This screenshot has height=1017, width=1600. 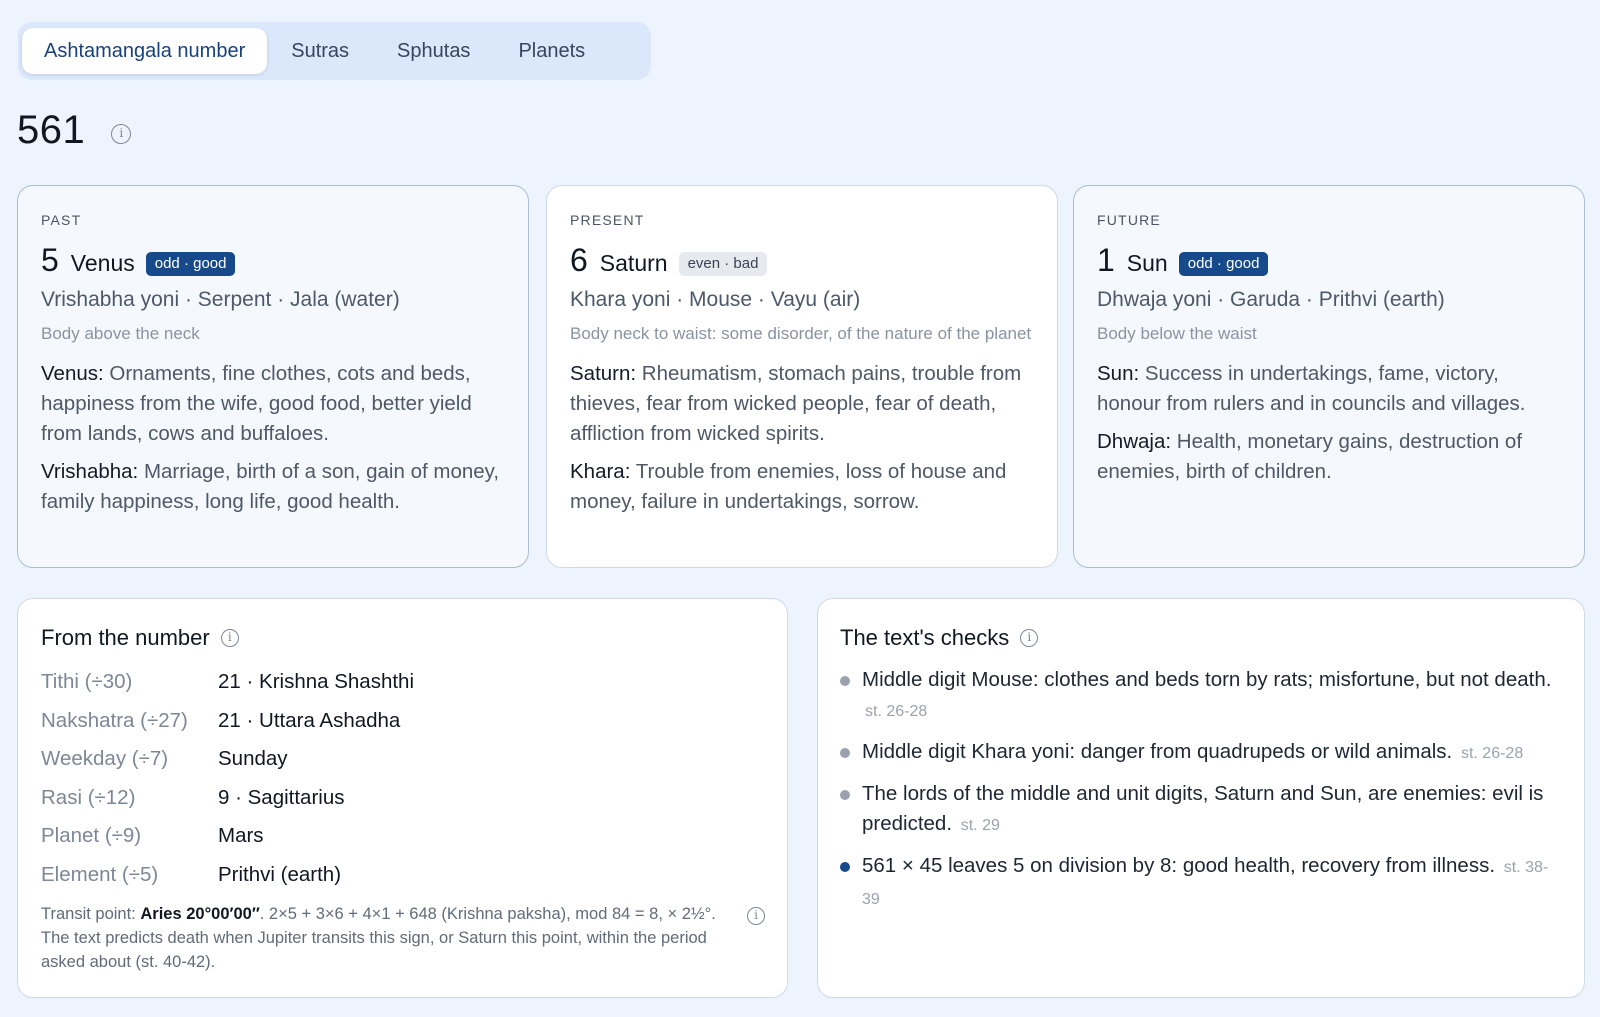 What do you see at coordinates (280, 874) in the screenshot?
I see `row-value: Prithvi (earth)` at bounding box center [280, 874].